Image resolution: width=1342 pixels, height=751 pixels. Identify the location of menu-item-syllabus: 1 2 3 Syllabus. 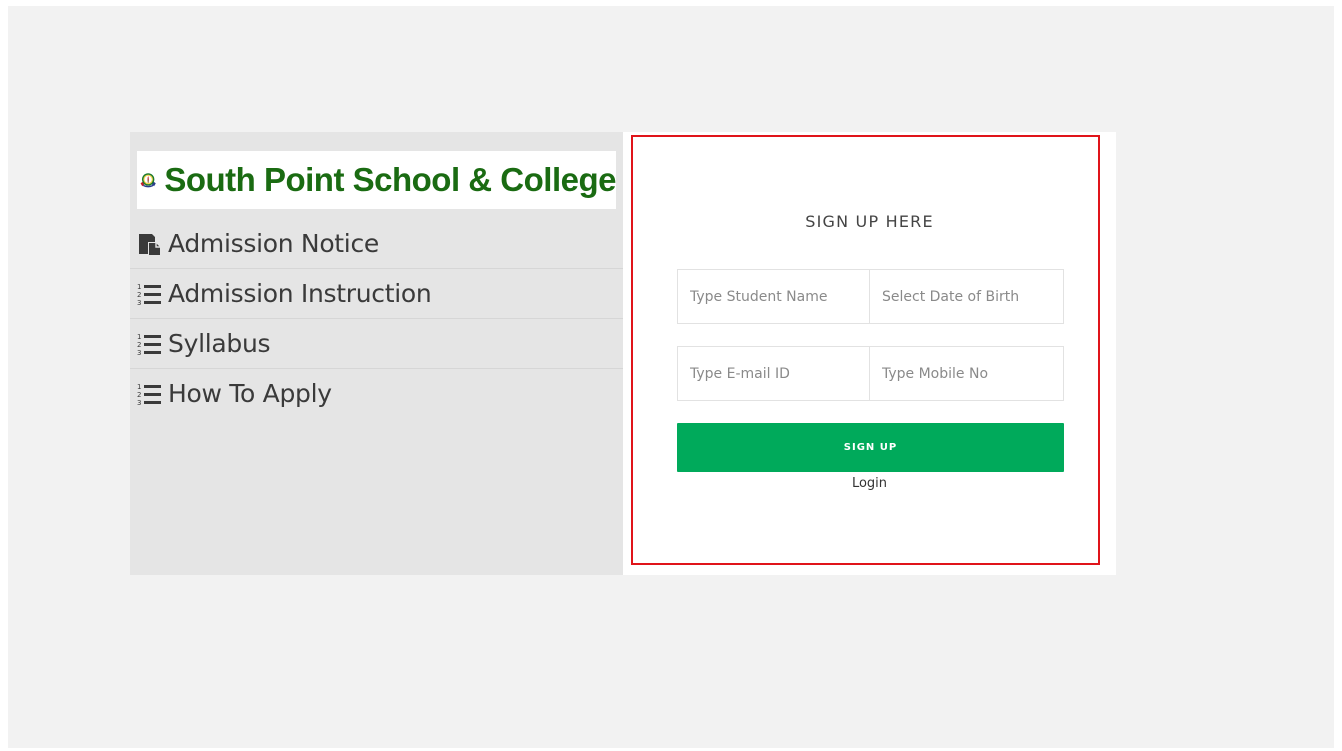
(376, 343).